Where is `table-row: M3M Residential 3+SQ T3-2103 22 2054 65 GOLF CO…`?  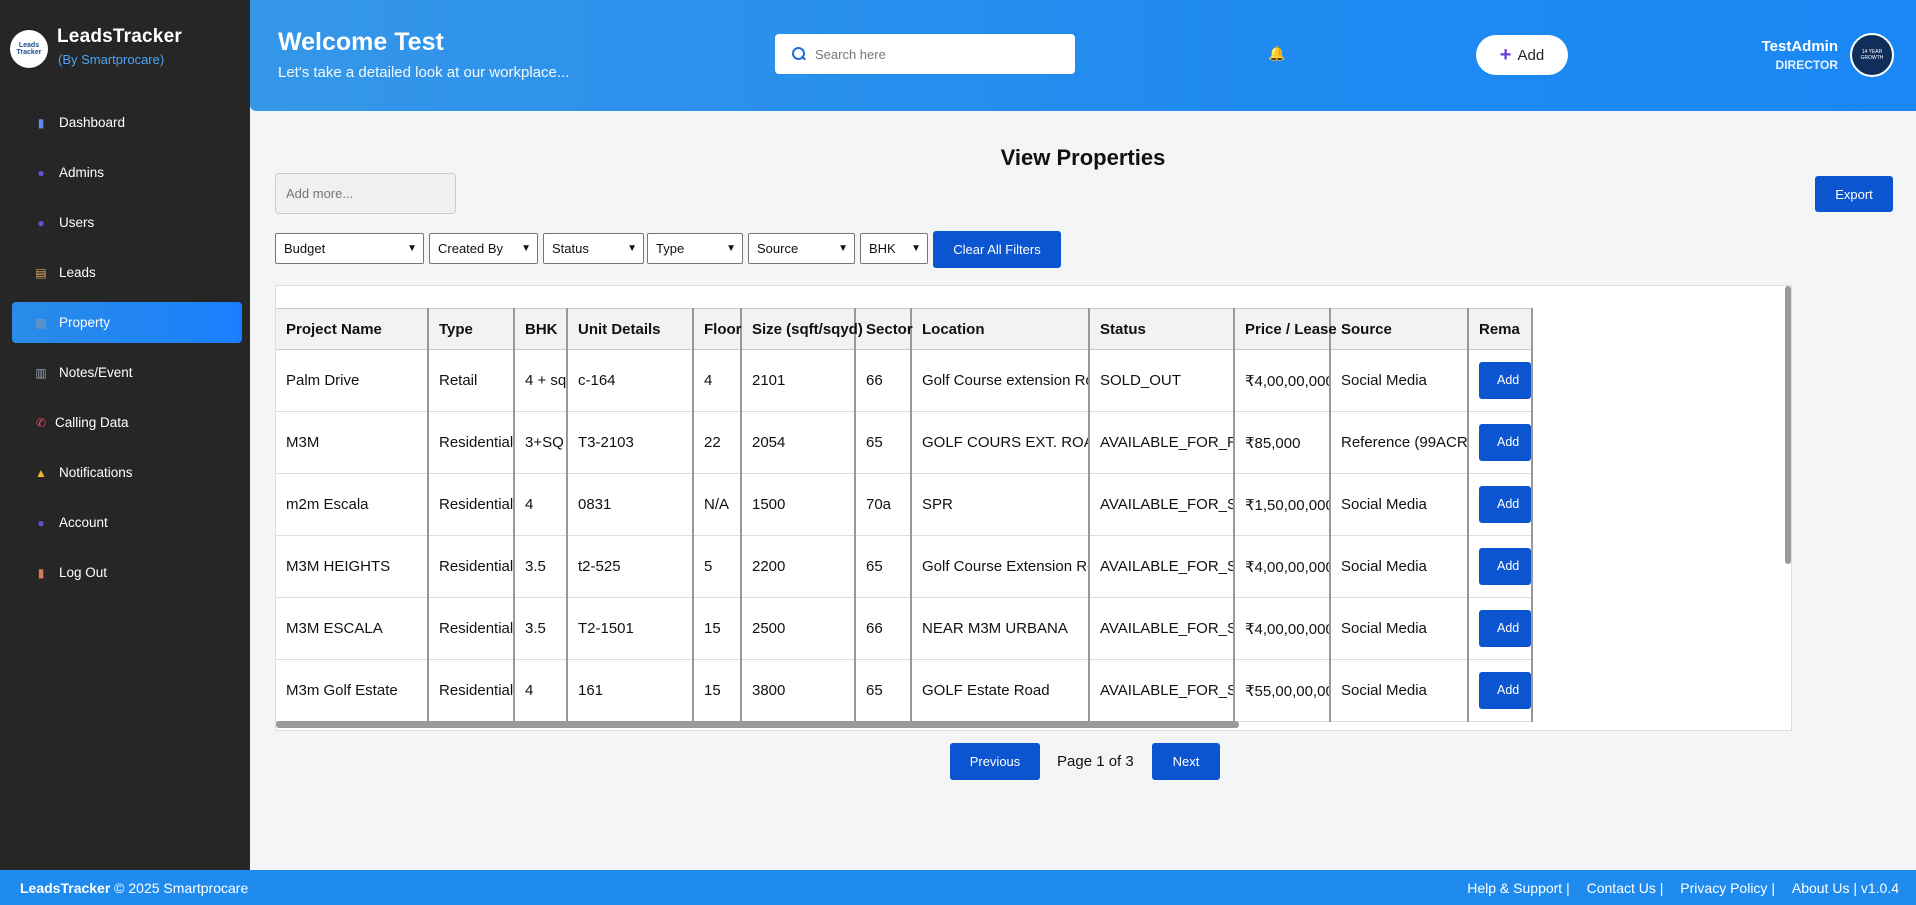
table-row: M3M Residential 3+SQ T3-2103 22 2054 65 GOLF CO… is located at coordinates (904, 442).